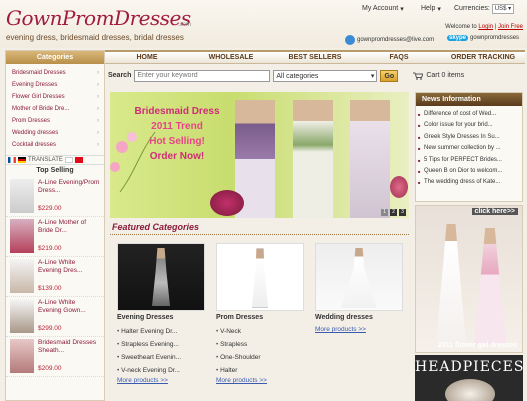 Image resolution: width=527 pixels, height=401 pixels. What do you see at coordinates (477, 345) in the screenshot?
I see `banner-caption: 2011 flower girl dresses` at bounding box center [477, 345].